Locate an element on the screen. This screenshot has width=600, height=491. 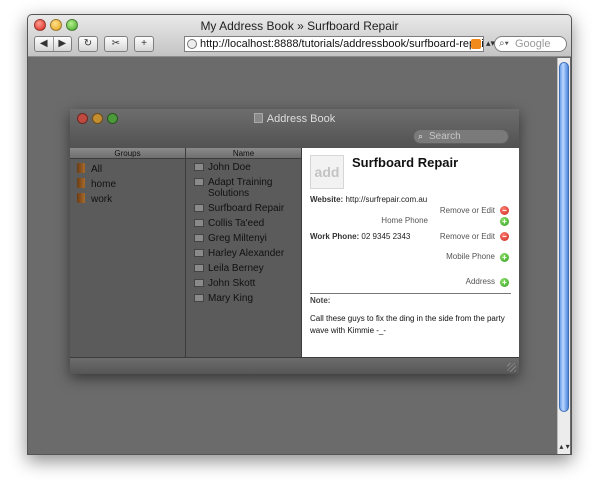
website-row: Website: http://surfrepair.com.au is located at coordinates (368, 199).